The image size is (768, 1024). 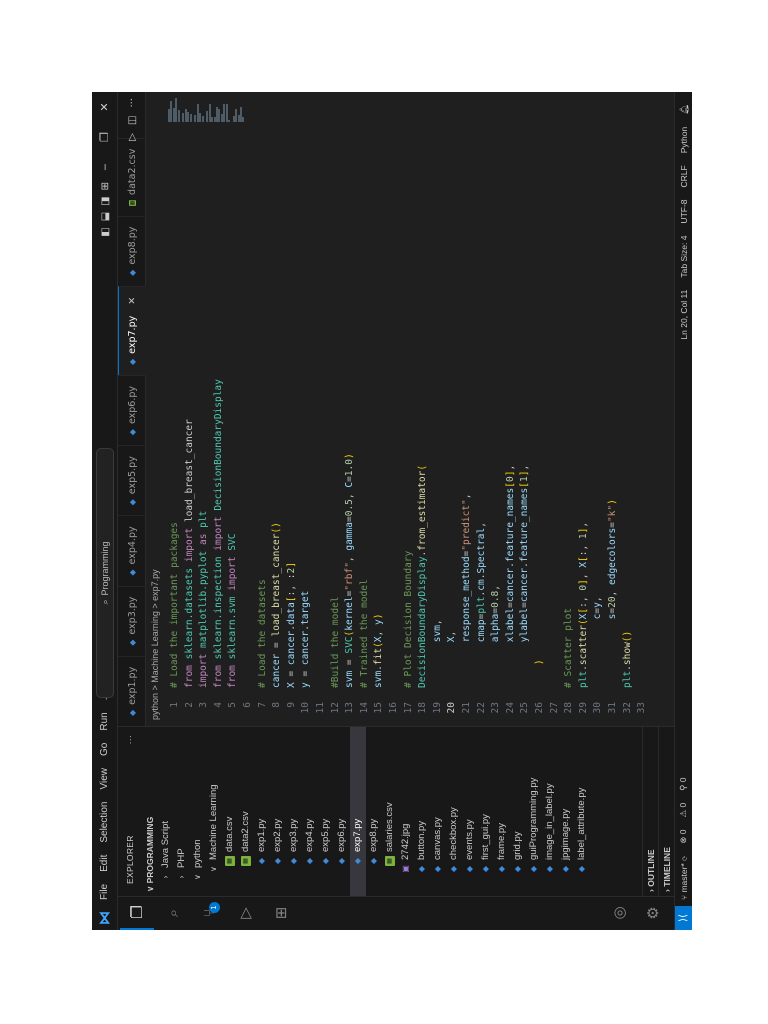 I want to click on code-token: ,, so click(x=466, y=496).